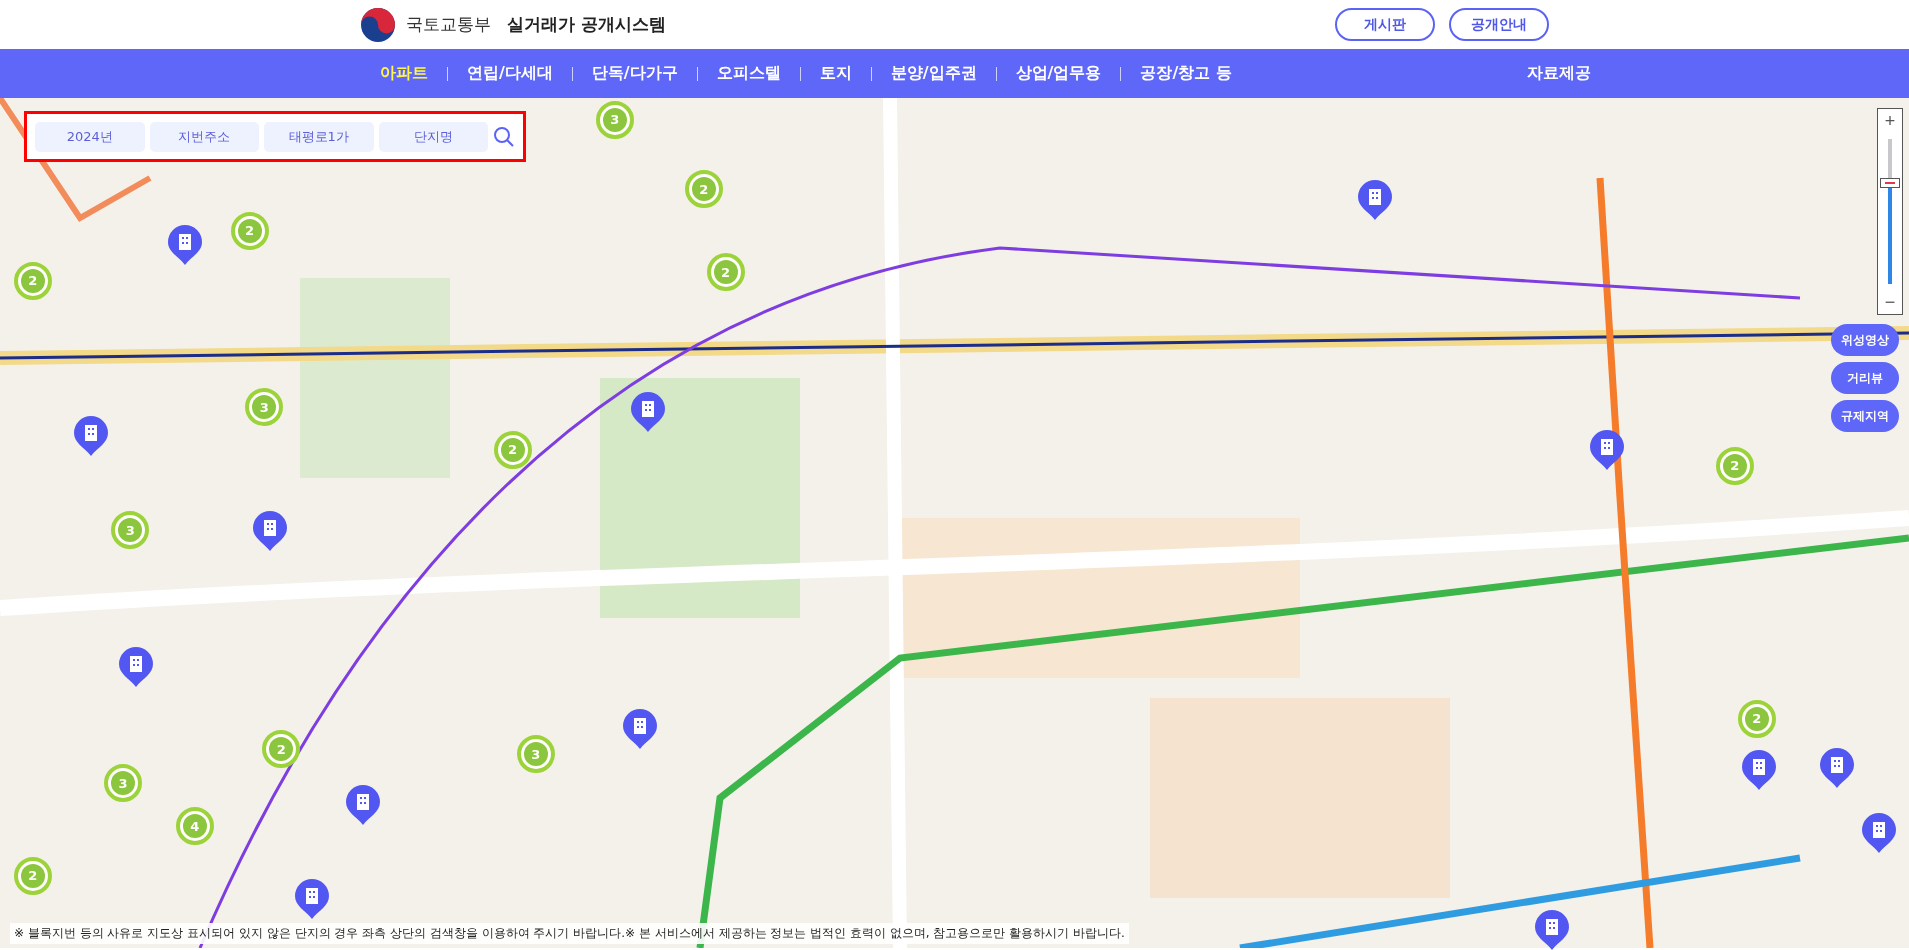  Describe the element at coordinates (204, 136) in the screenshot. I see `filter-button: 지번주소` at that location.